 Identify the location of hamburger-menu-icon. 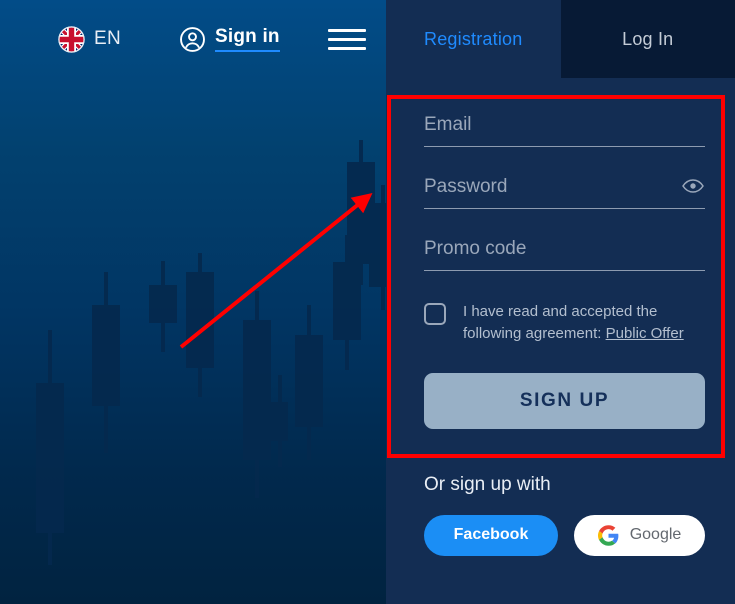
(346, 39).